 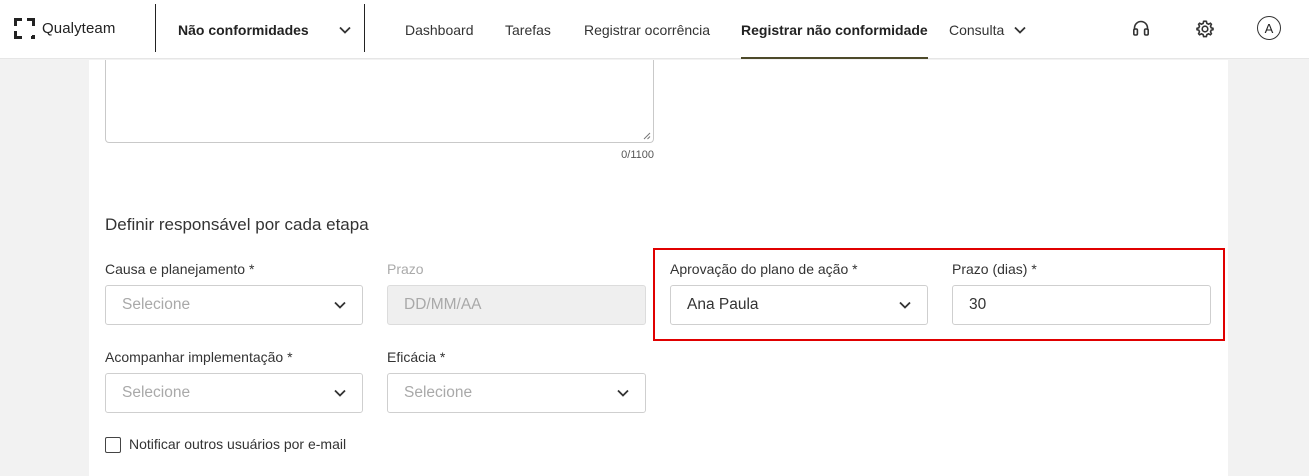 I want to click on description-textarea, so click(x=379, y=101).